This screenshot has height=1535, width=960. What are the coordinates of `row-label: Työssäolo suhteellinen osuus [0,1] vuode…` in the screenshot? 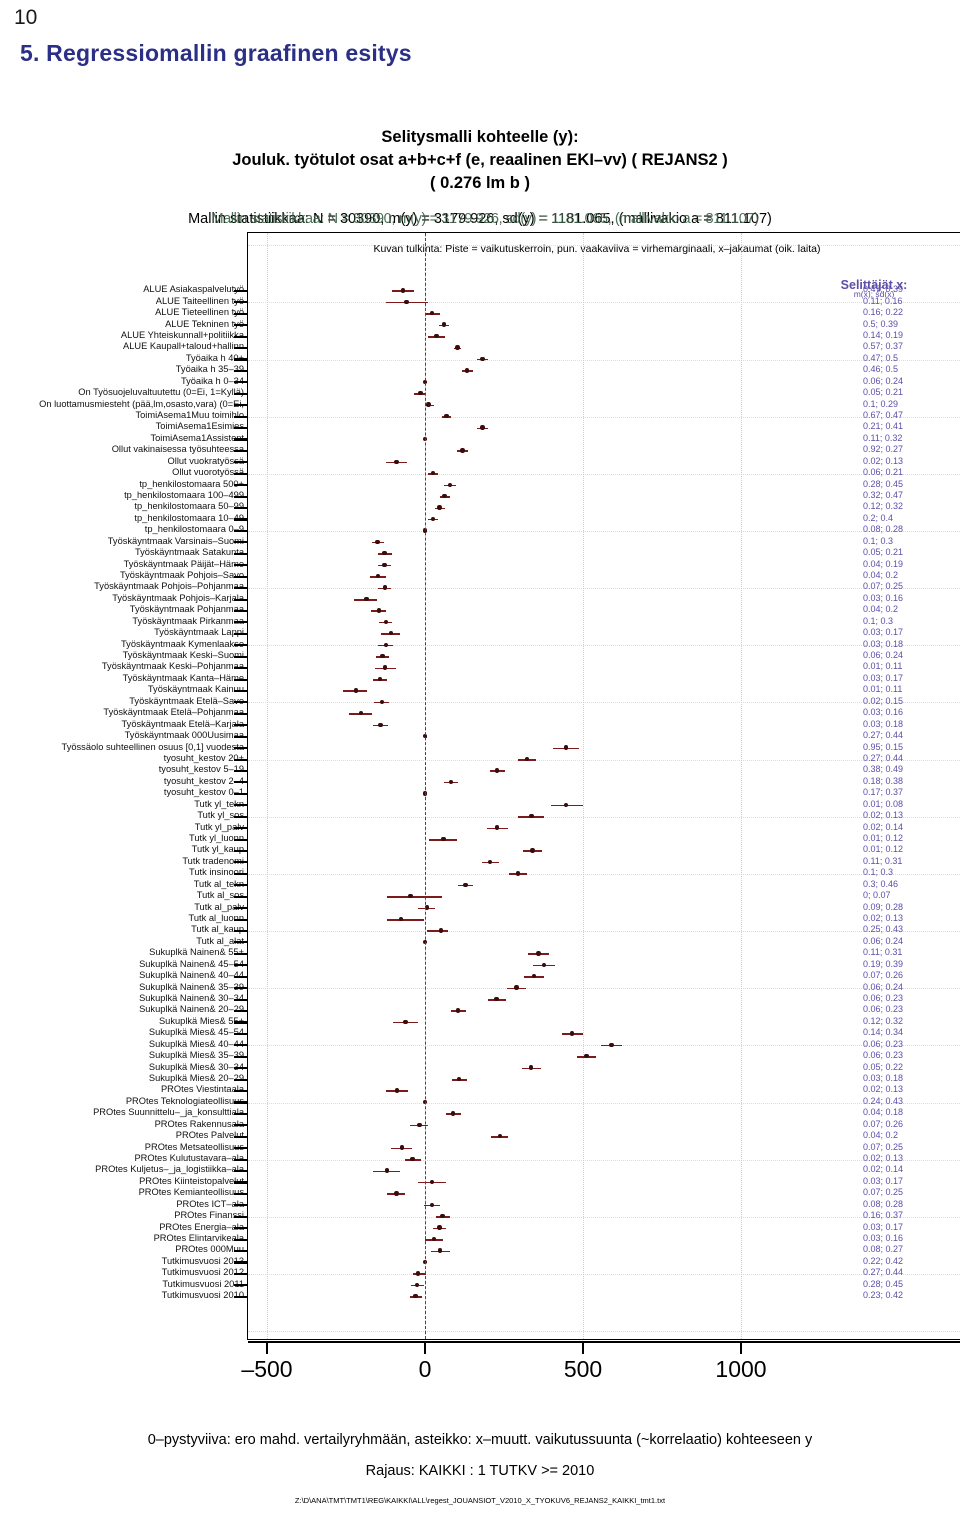 It's located at (152, 746).